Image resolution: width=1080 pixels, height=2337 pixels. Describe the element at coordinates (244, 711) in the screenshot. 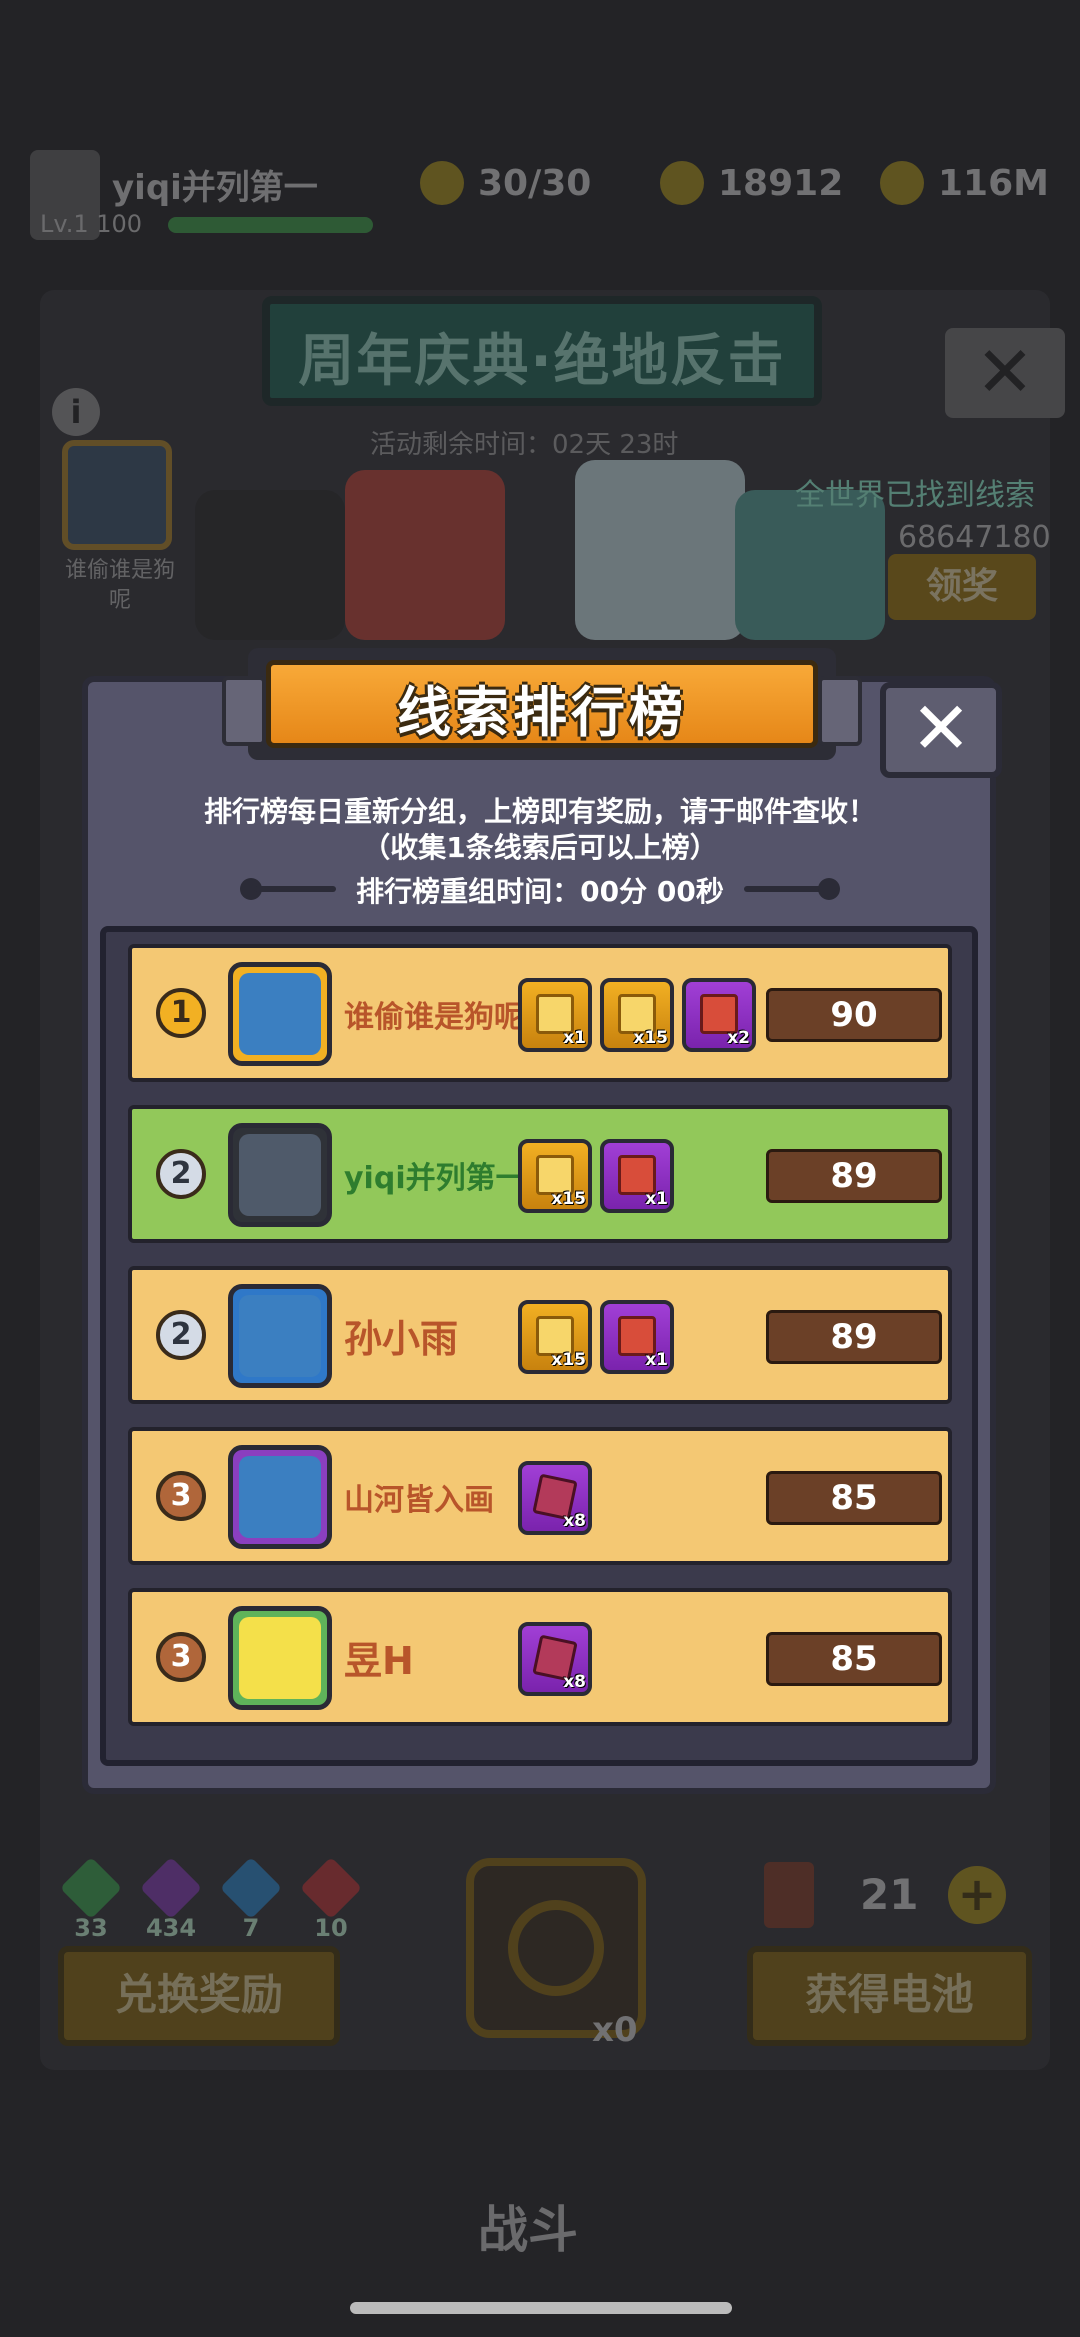

I see `title-cap-left` at that location.